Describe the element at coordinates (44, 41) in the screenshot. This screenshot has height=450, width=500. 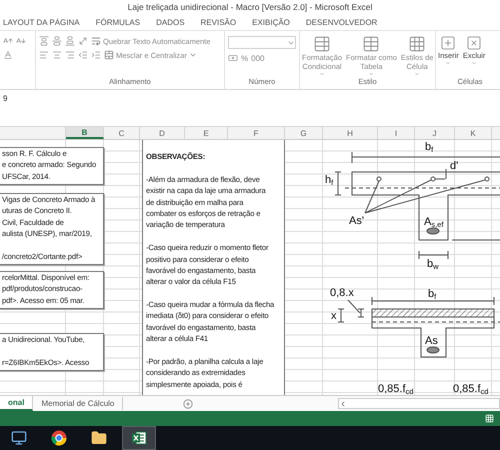
I see `align-top-icon` at that location.